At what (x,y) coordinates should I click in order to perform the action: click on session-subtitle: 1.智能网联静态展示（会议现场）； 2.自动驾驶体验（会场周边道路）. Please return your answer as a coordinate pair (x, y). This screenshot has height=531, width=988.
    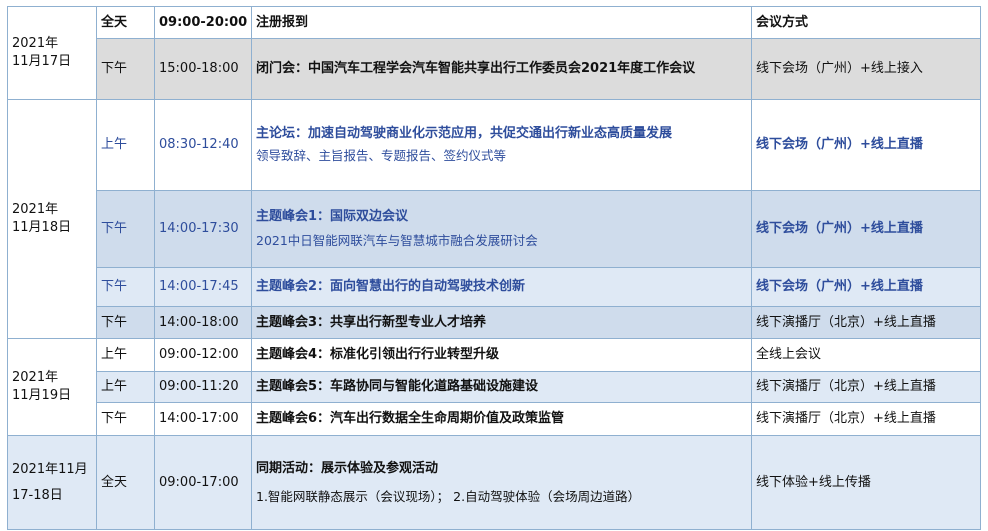
    Looking at the image, I should click on (448, 496).